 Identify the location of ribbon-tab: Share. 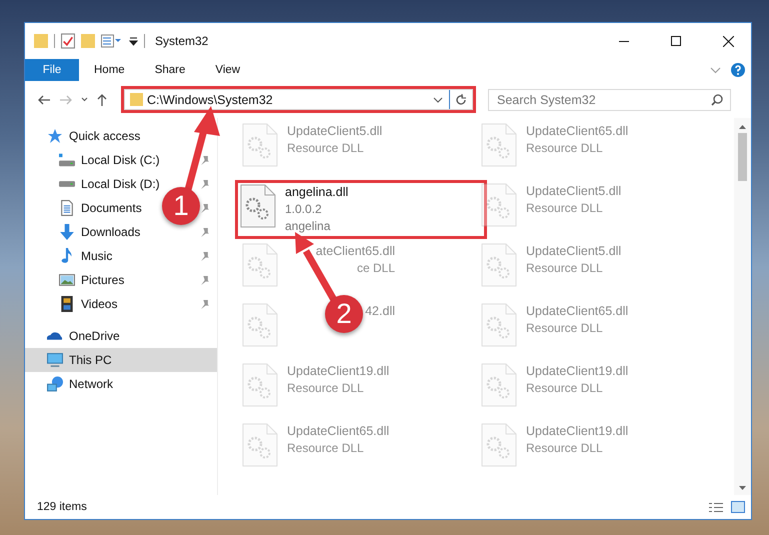
(170, 70).